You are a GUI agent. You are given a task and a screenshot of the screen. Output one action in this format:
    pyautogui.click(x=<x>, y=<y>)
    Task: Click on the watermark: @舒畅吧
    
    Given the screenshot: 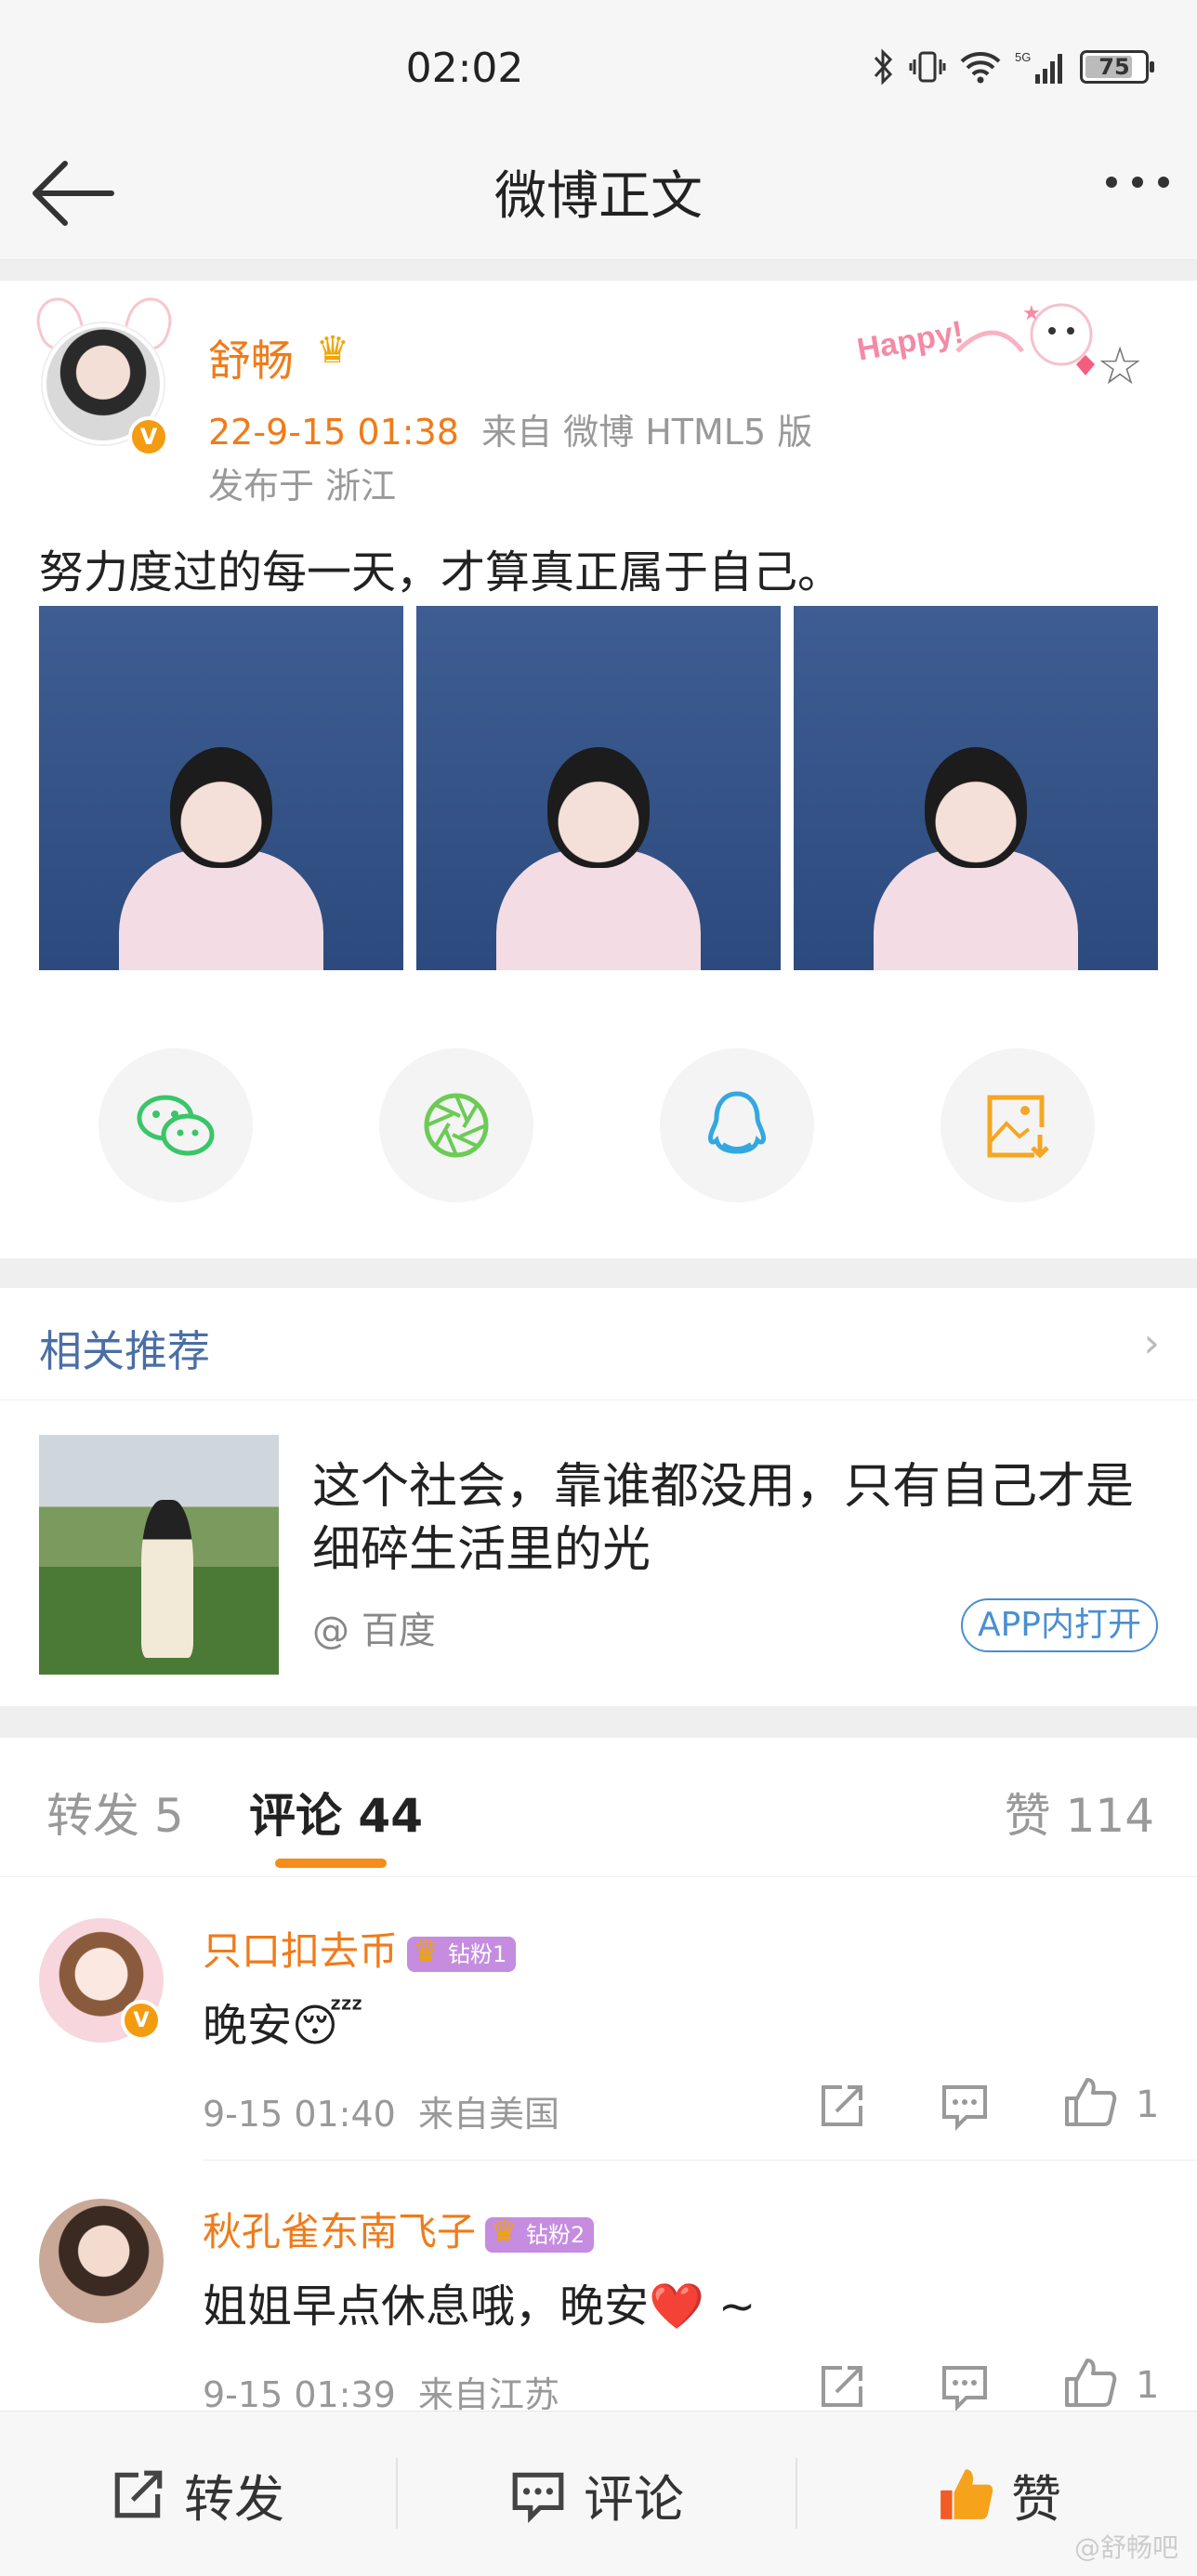 What is the action you would take?
    pyautogui.click(x=1125, y=2547)
    